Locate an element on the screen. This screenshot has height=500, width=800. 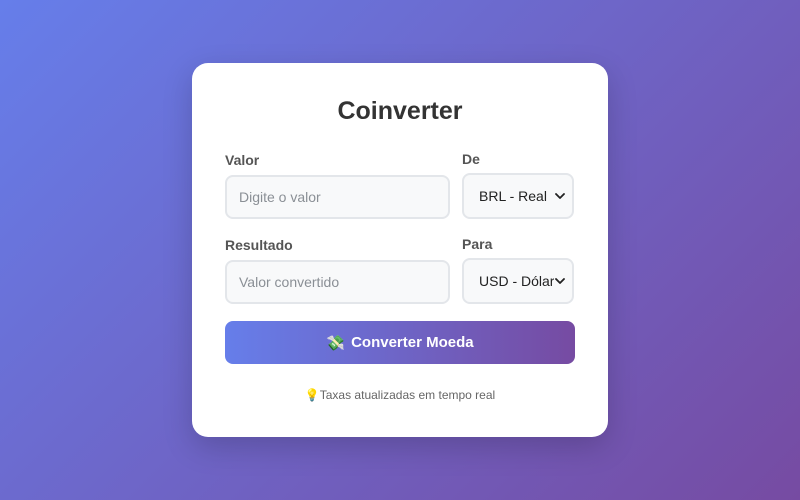
para-label: Para is located at coordinates (477, 244).